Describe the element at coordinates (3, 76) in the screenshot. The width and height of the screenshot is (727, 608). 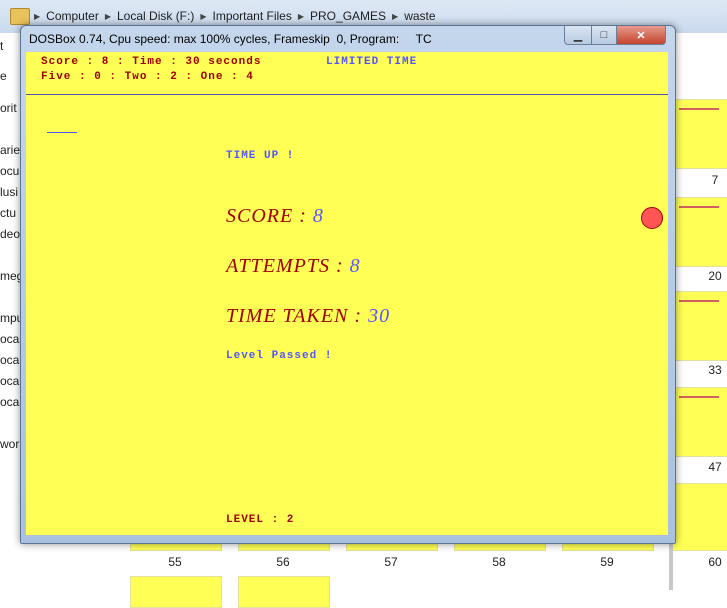
I see `nav-item: e` at that location.